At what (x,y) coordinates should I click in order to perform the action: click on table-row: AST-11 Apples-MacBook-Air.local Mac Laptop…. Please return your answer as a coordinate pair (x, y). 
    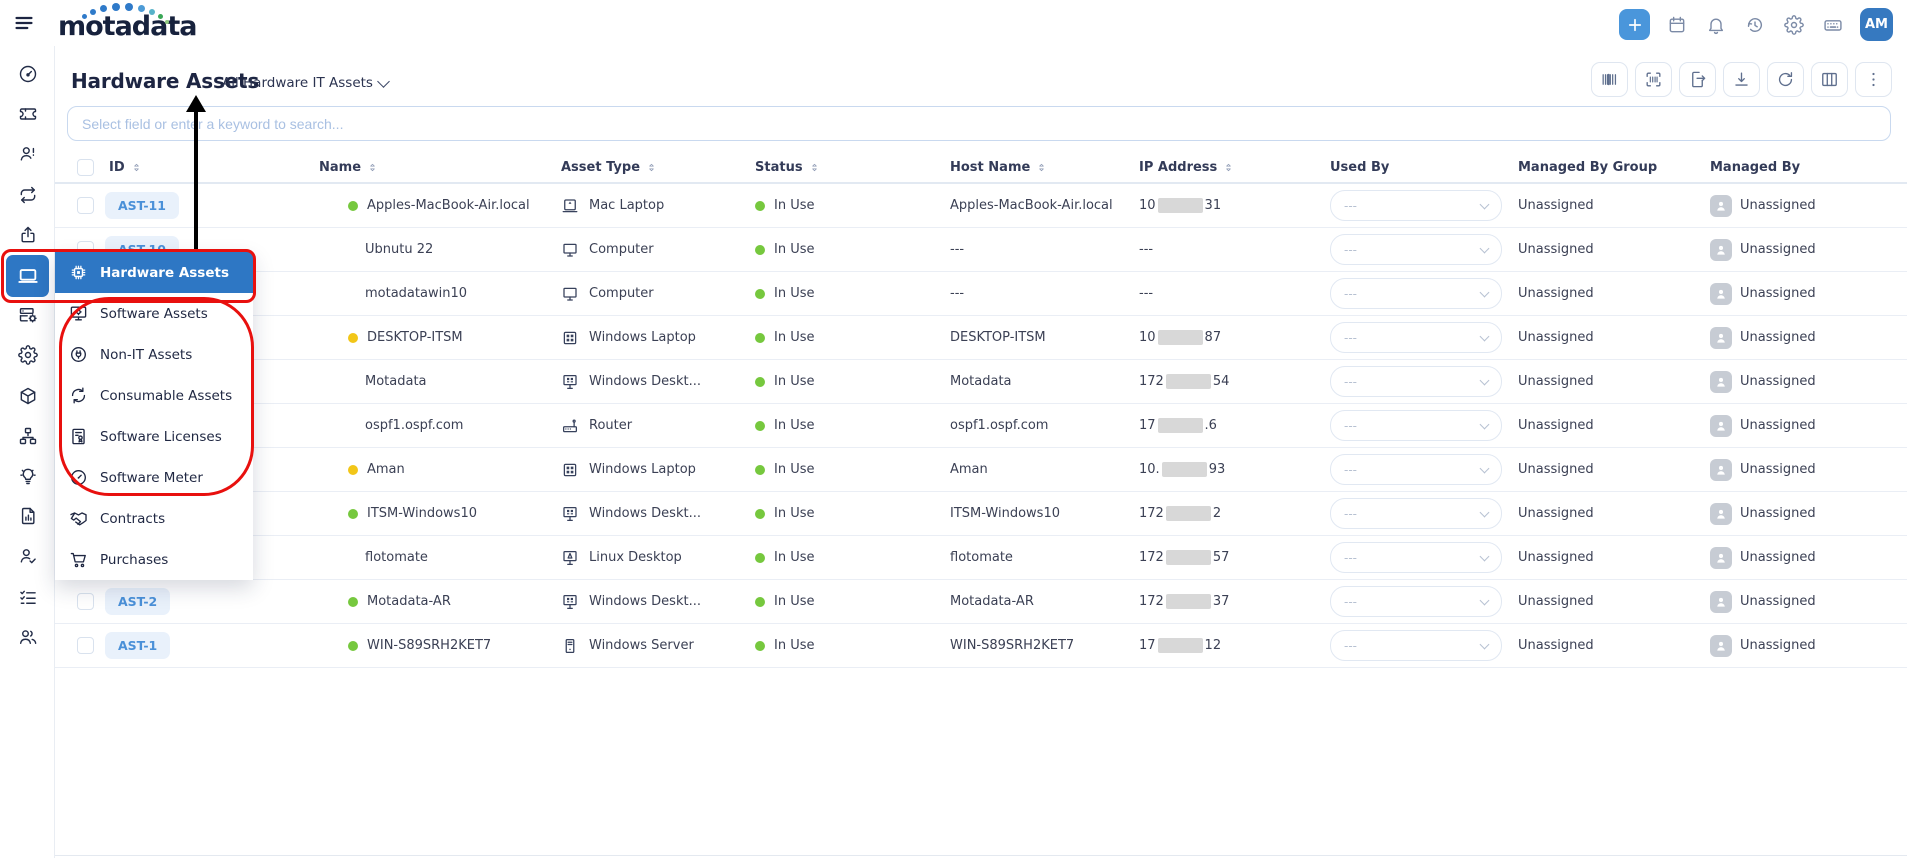
    Looking at the image, I should click on (981, 206).